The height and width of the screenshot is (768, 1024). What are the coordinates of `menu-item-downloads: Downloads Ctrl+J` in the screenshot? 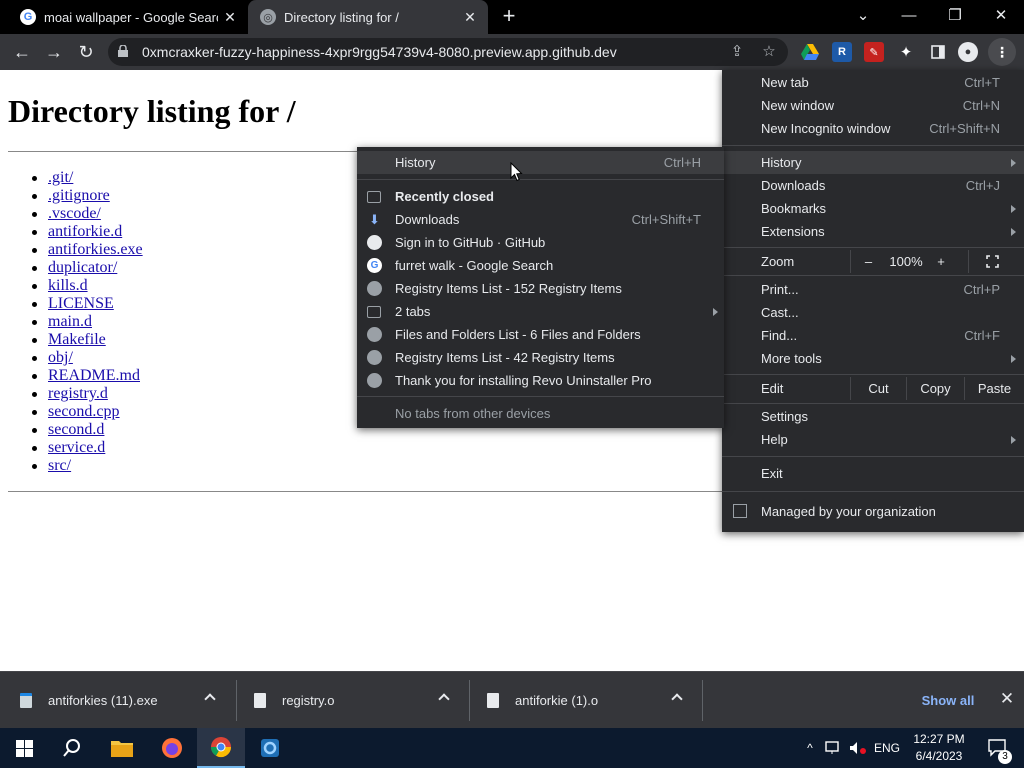 It's located at (873, 185).